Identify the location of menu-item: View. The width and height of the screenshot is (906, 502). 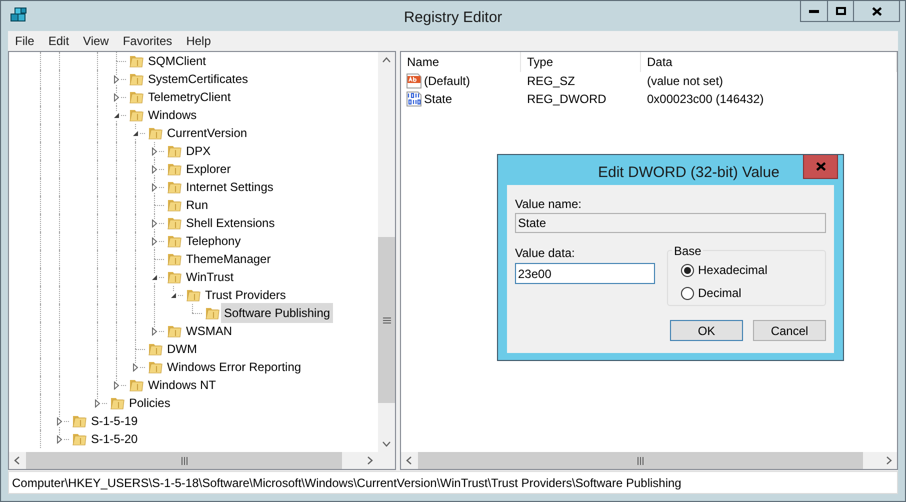
(96, 41).